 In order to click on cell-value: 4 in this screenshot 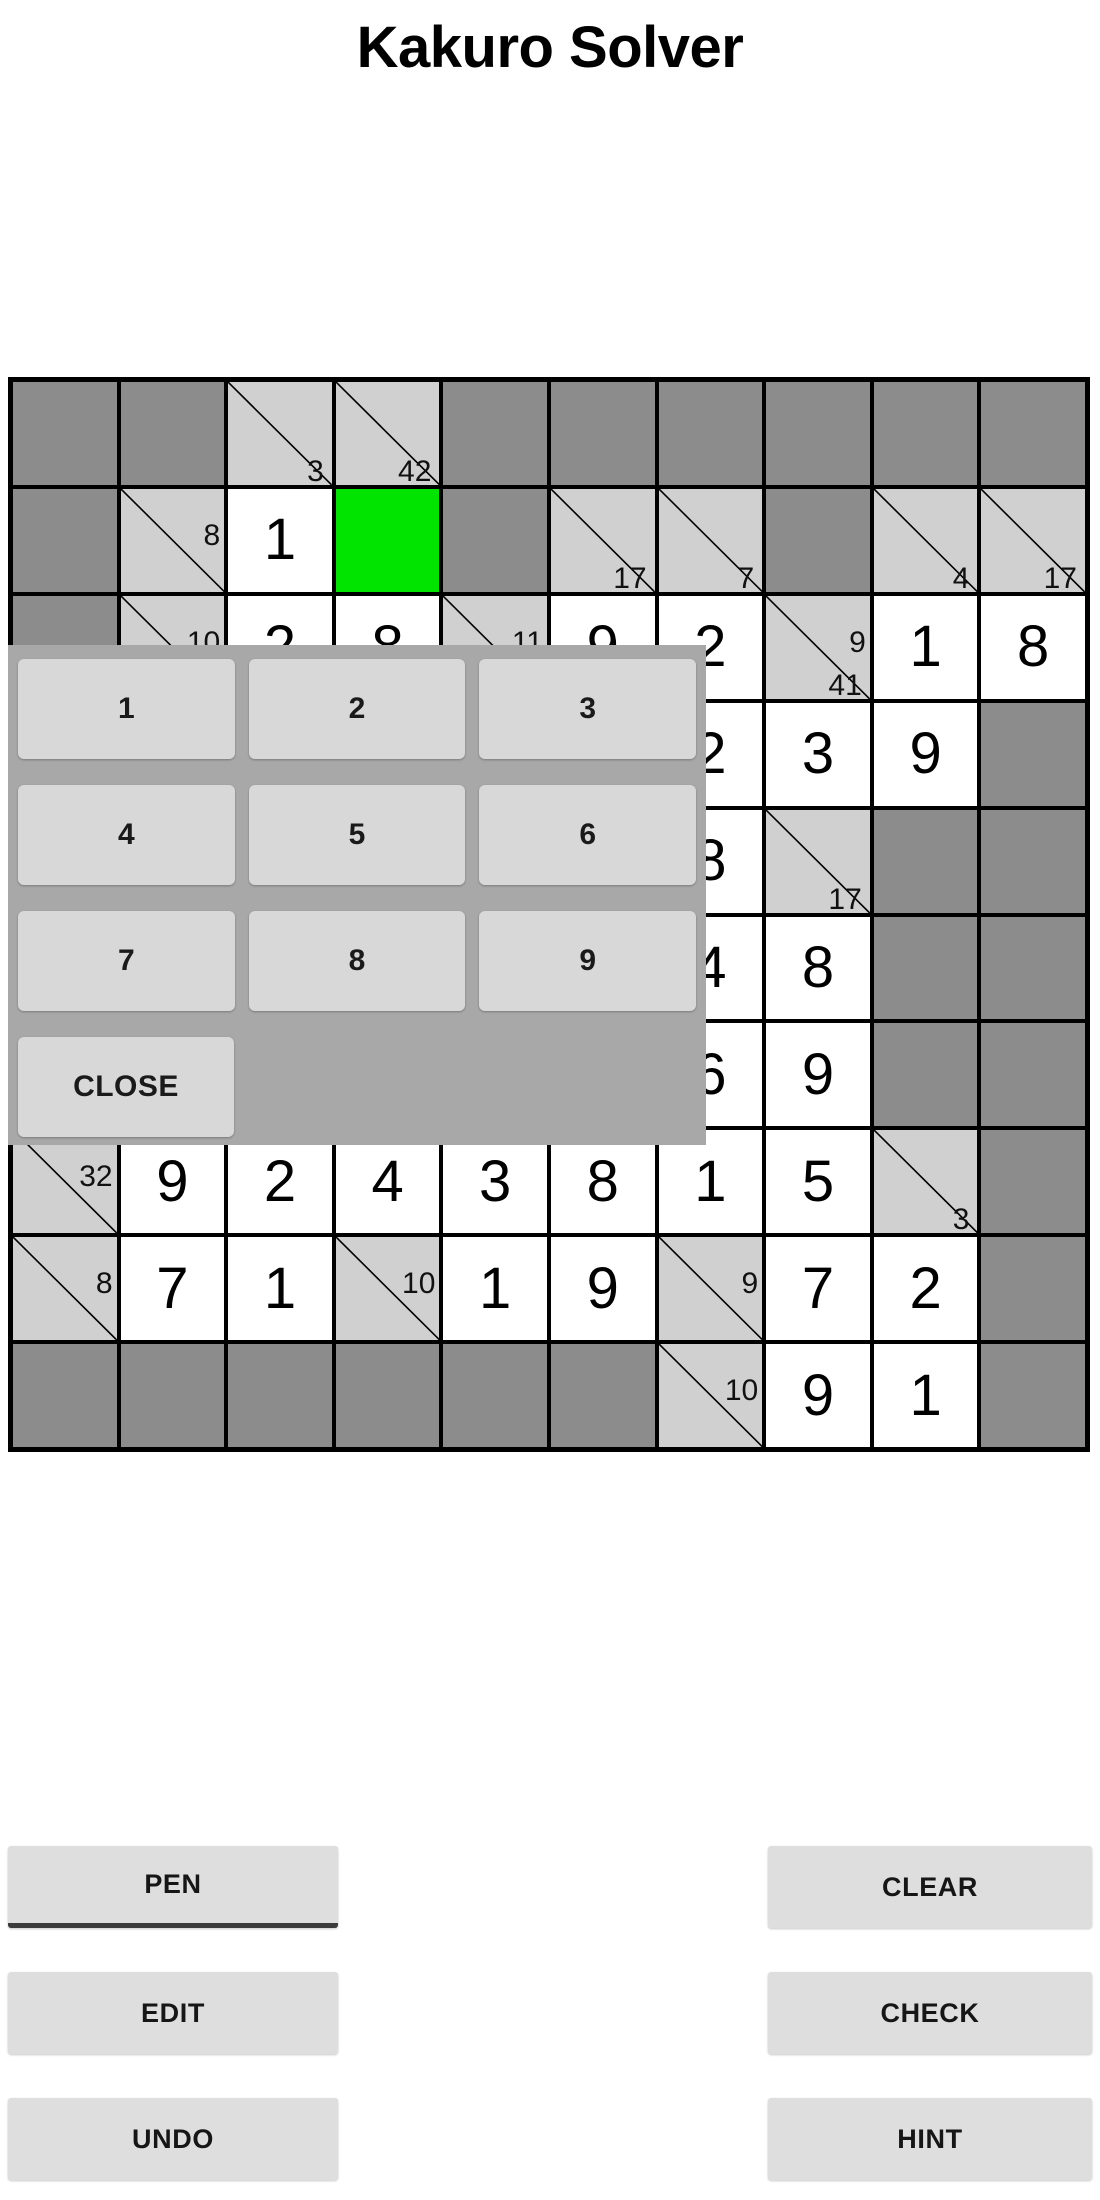, I will do `click(387, 1181)`.